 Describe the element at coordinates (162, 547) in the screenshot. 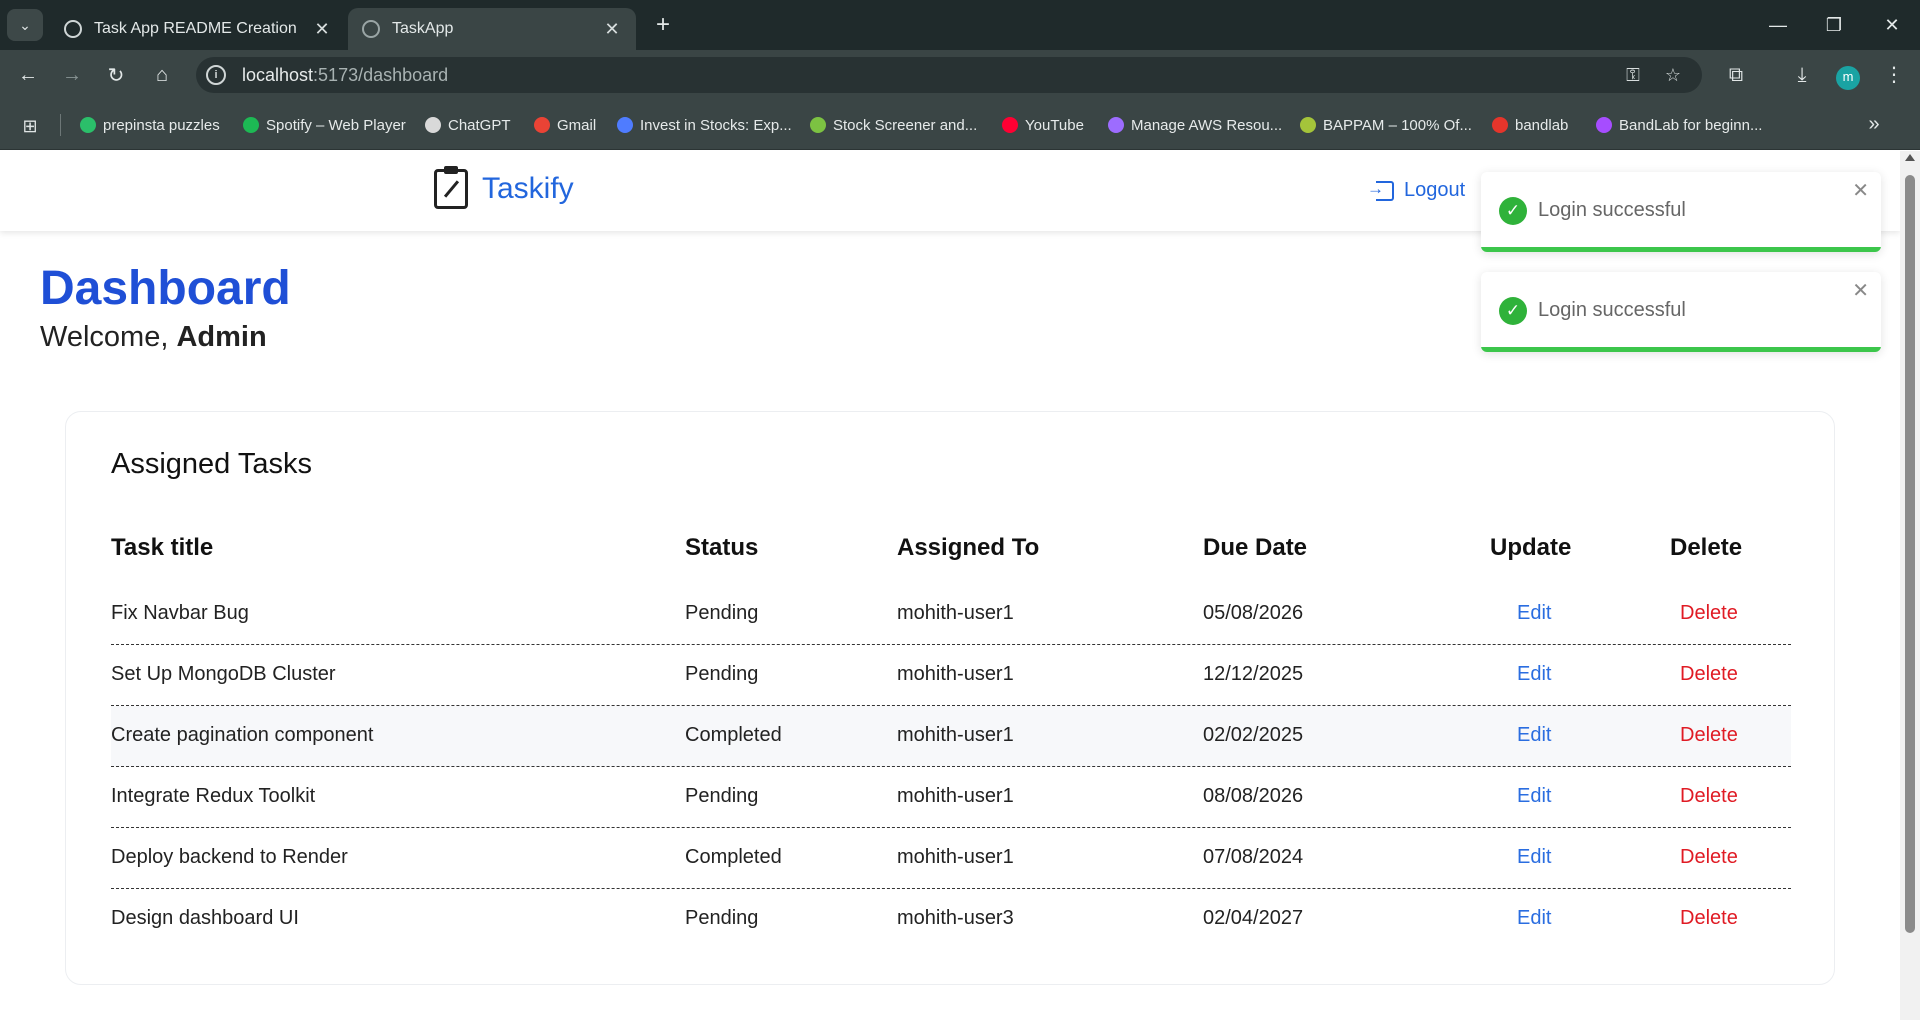

I see `column-header-task-title: Task title` at that location.